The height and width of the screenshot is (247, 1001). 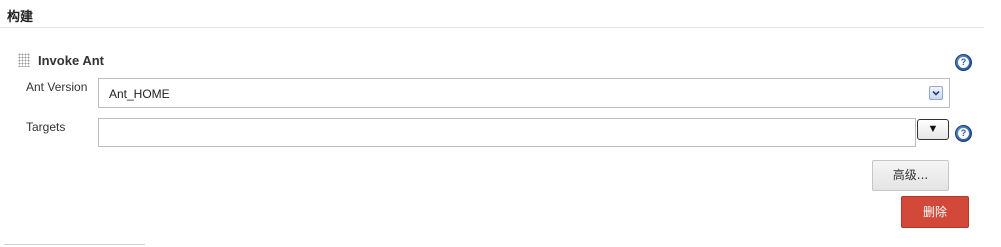 I want to click on drag-handle-icon, so click(x=24, y=60).